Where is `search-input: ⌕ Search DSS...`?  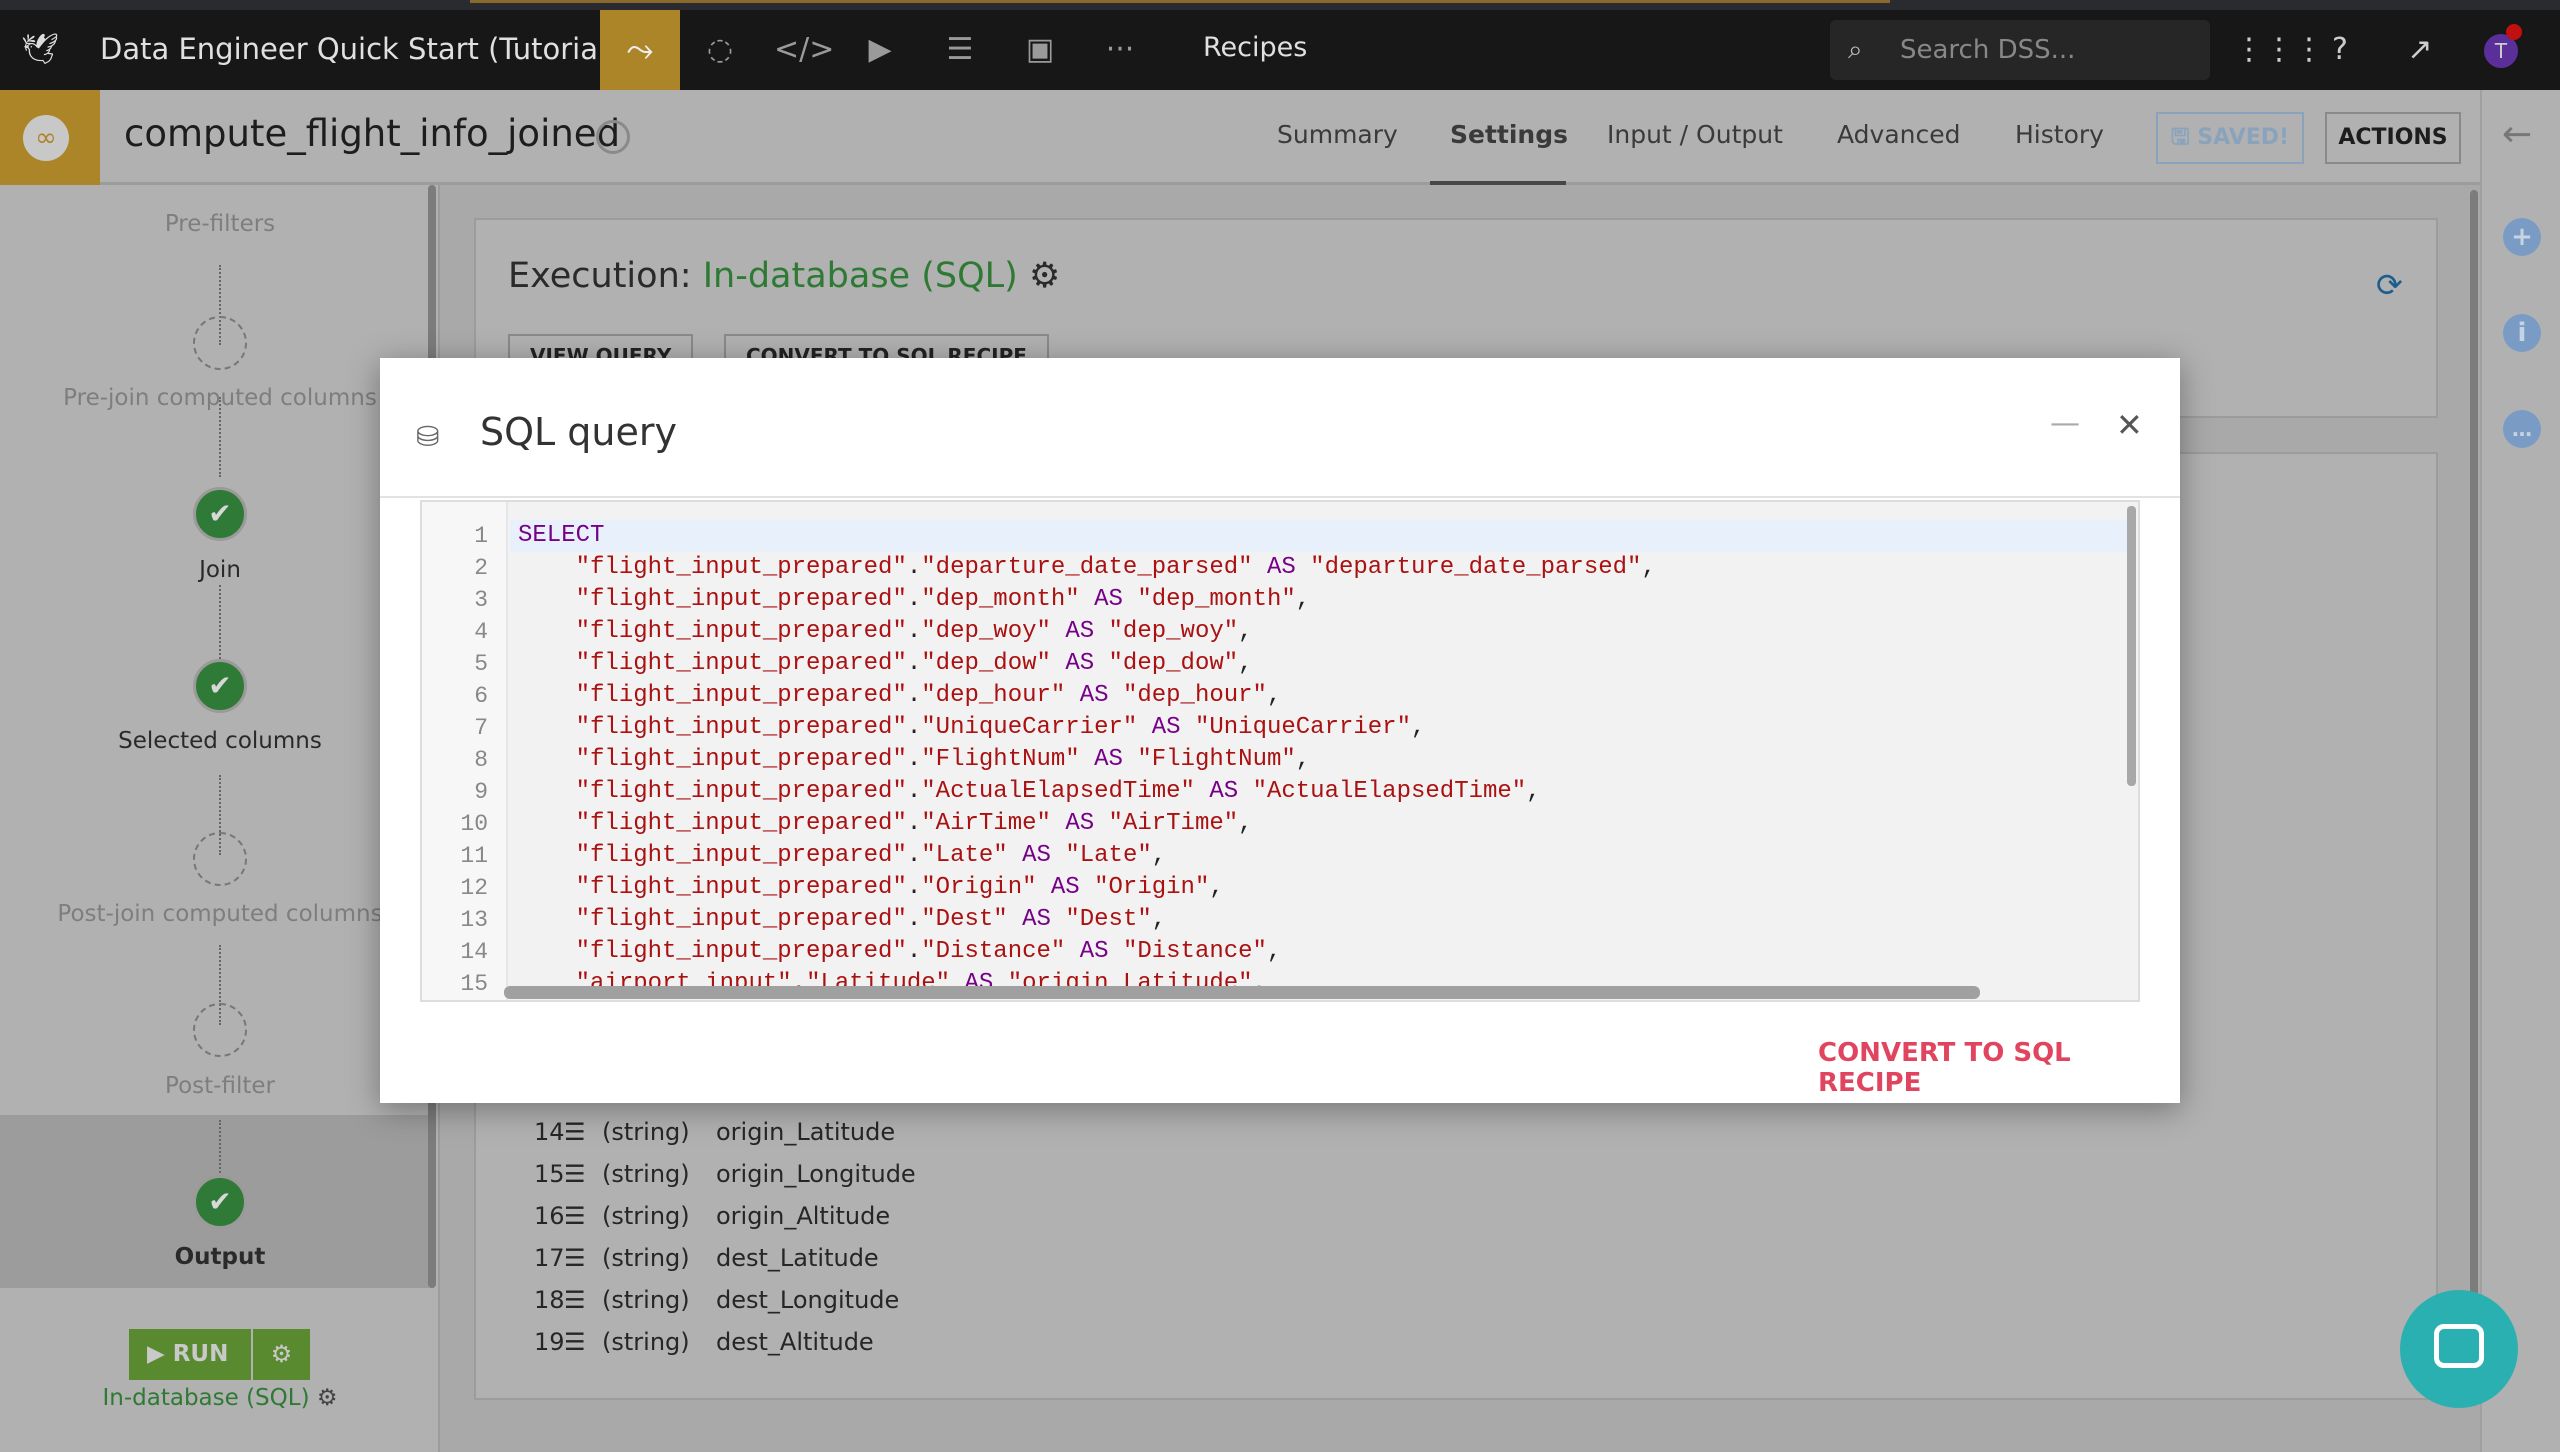 search-input: ⌕ Search DSS... is located at coordinates (2020, 50).